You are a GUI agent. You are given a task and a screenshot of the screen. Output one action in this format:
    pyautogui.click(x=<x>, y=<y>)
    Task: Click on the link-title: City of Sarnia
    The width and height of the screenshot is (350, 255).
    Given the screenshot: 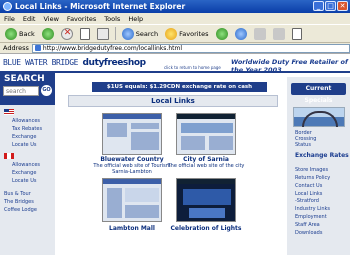 What is the action you would take?
    pyautogui.click(x=206, y=159)
    